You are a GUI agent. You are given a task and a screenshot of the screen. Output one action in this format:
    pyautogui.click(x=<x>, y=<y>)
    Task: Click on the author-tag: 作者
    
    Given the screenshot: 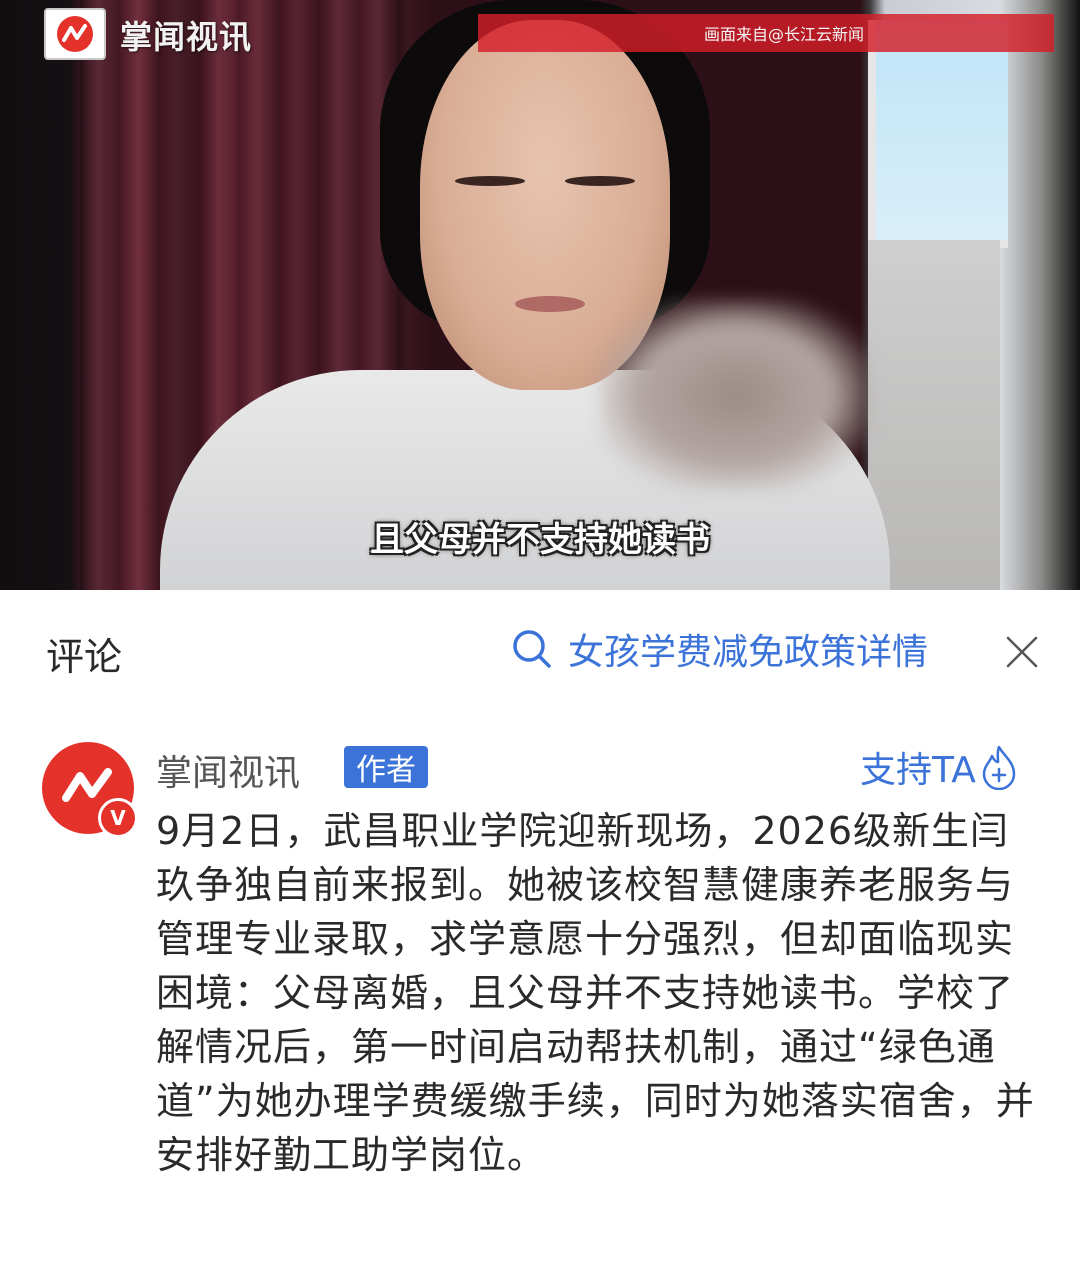 What is the action you would take?
    pyautogui.click(x=386, y=767)
    